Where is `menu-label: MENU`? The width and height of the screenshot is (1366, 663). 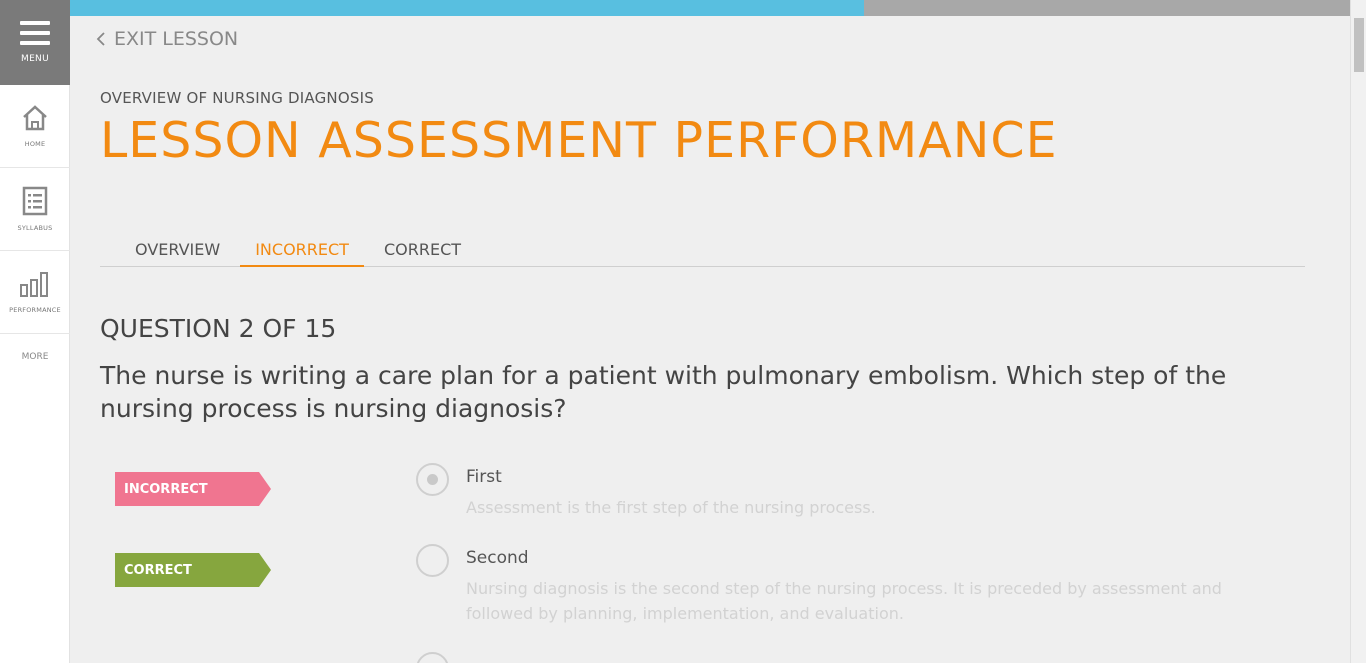
menu-label: MENU is located at coordinates (35, 59).